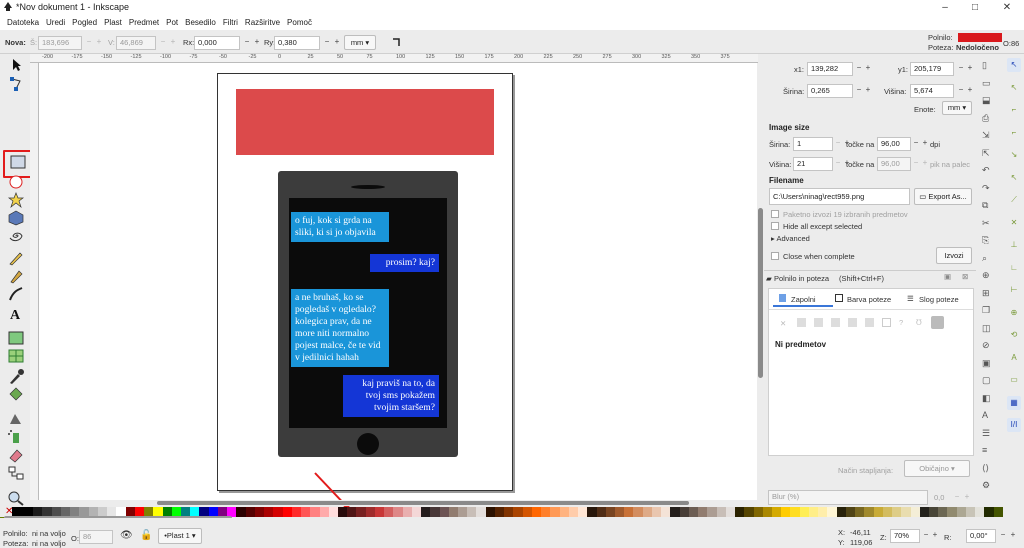 Image resolution: width=1024 pixels, height=548 pixels. Describe the element at coordinates (99, 41) in the screenshot. I see `width-increment: +` at that location.